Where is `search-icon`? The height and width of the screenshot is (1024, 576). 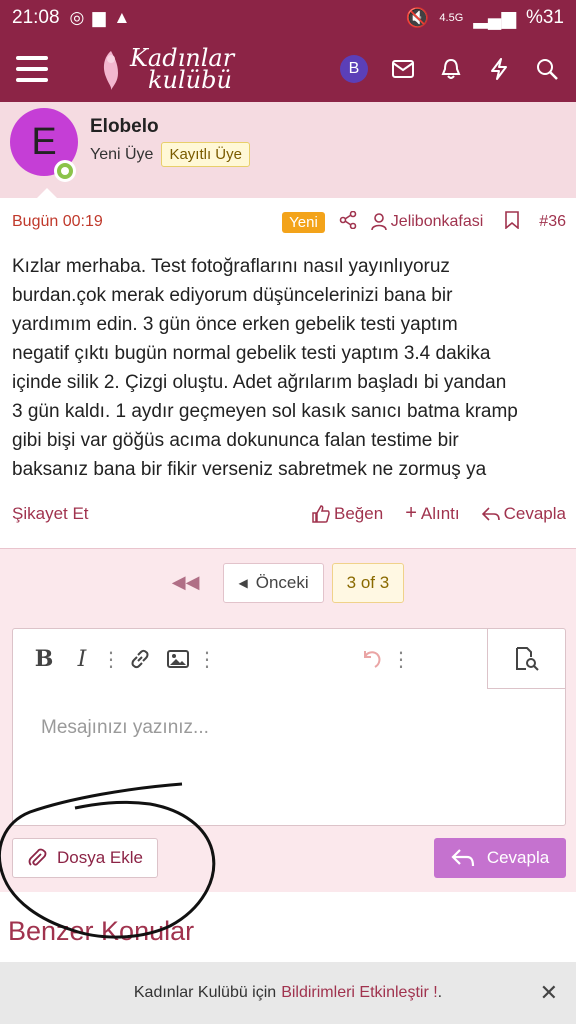 search-icon is located at coordinates (547, 69).